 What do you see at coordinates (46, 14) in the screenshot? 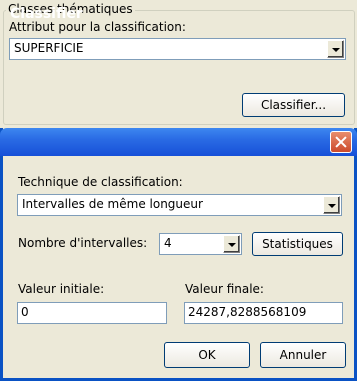
I see `dialog-title: Classifier` at bounding box center [46, 14].